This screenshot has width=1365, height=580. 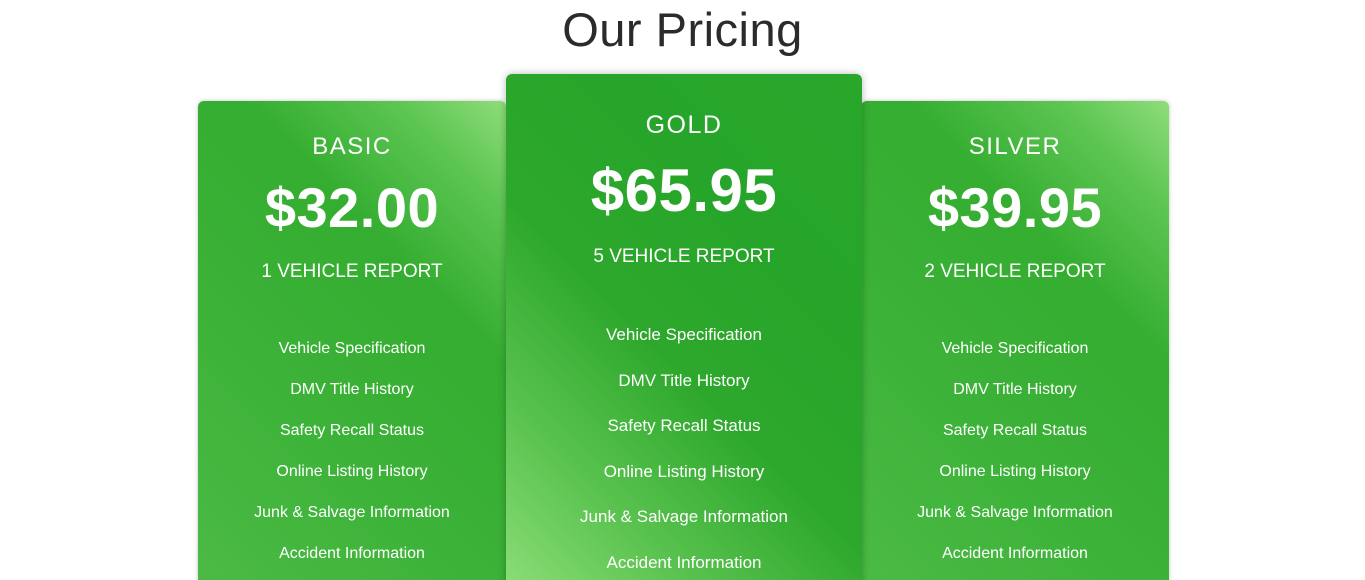 I want to click on plan-name: BASIC, so click(x=352, y=146).